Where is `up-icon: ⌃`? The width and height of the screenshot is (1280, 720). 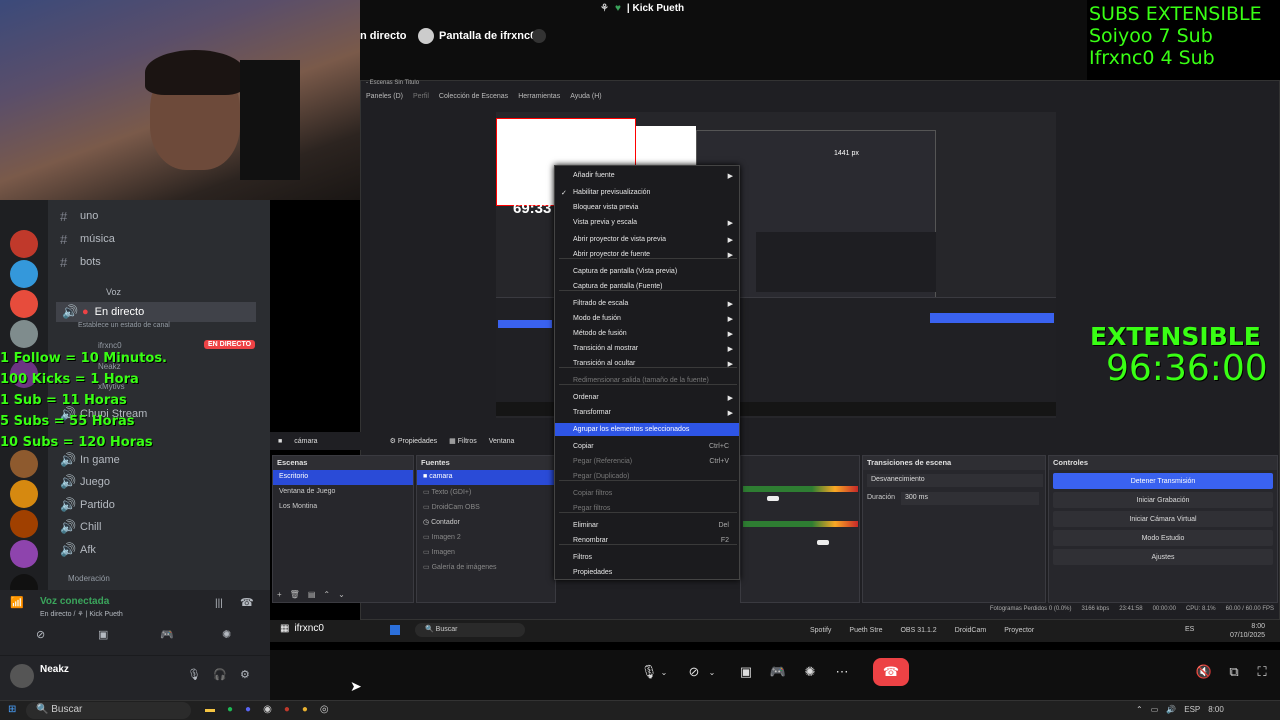 up-icon: ⌃ is located at coordinates (326, 594).